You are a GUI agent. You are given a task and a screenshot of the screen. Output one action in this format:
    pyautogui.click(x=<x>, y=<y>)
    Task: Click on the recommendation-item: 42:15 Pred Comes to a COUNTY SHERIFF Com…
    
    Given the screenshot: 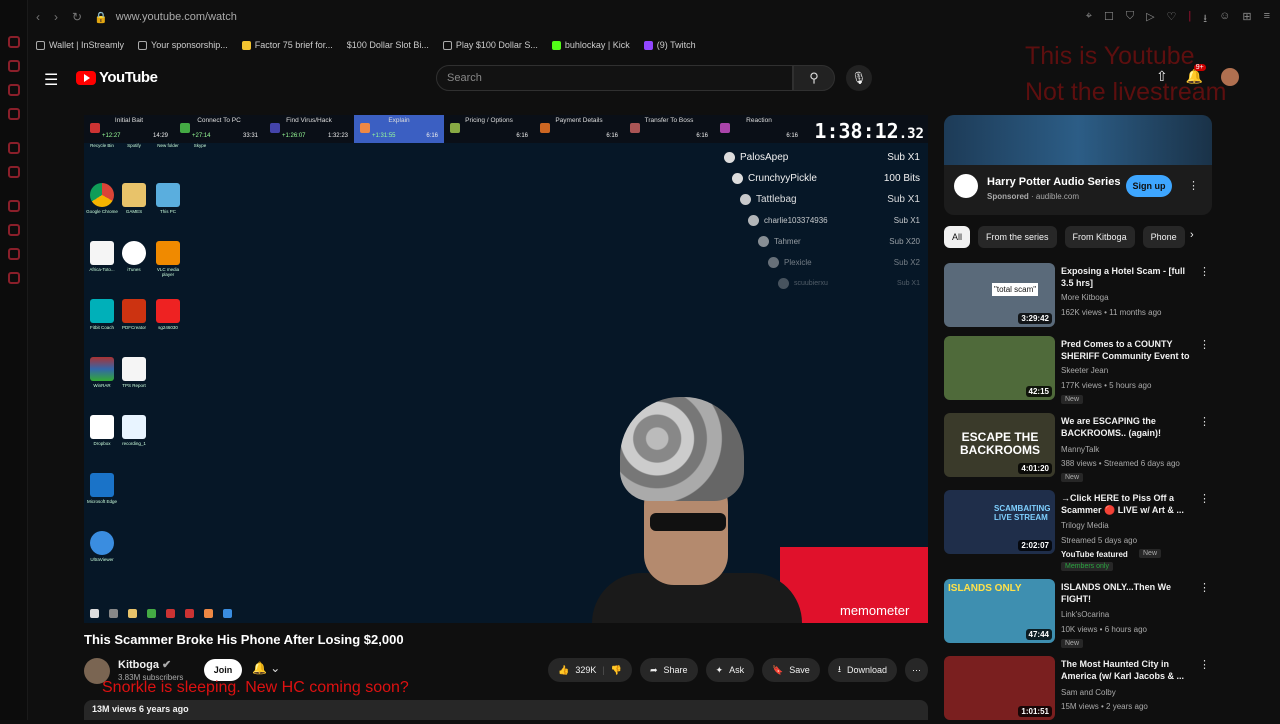 What is the action you would take?
    pyautogui.click(x=1078, y=370)
    